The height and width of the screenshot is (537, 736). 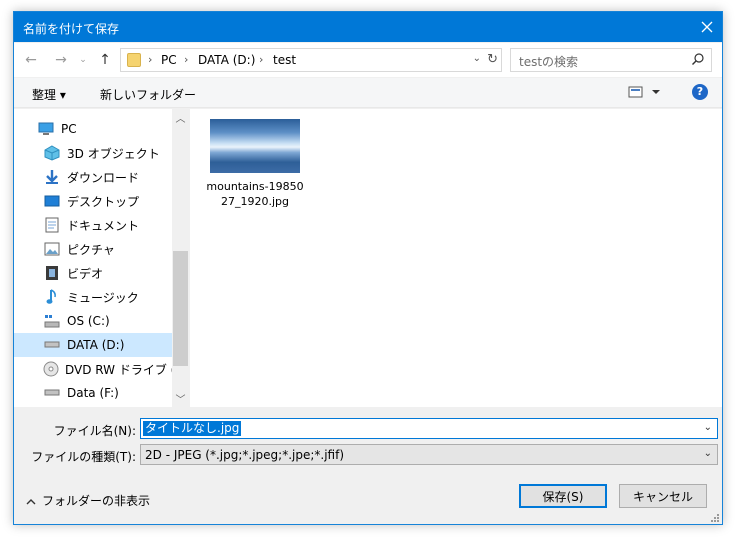 What do you see at coordinates (180, 117) in the screenshot?
I see `chevron-up-icon: ︿` at bounding box center [180, 117].